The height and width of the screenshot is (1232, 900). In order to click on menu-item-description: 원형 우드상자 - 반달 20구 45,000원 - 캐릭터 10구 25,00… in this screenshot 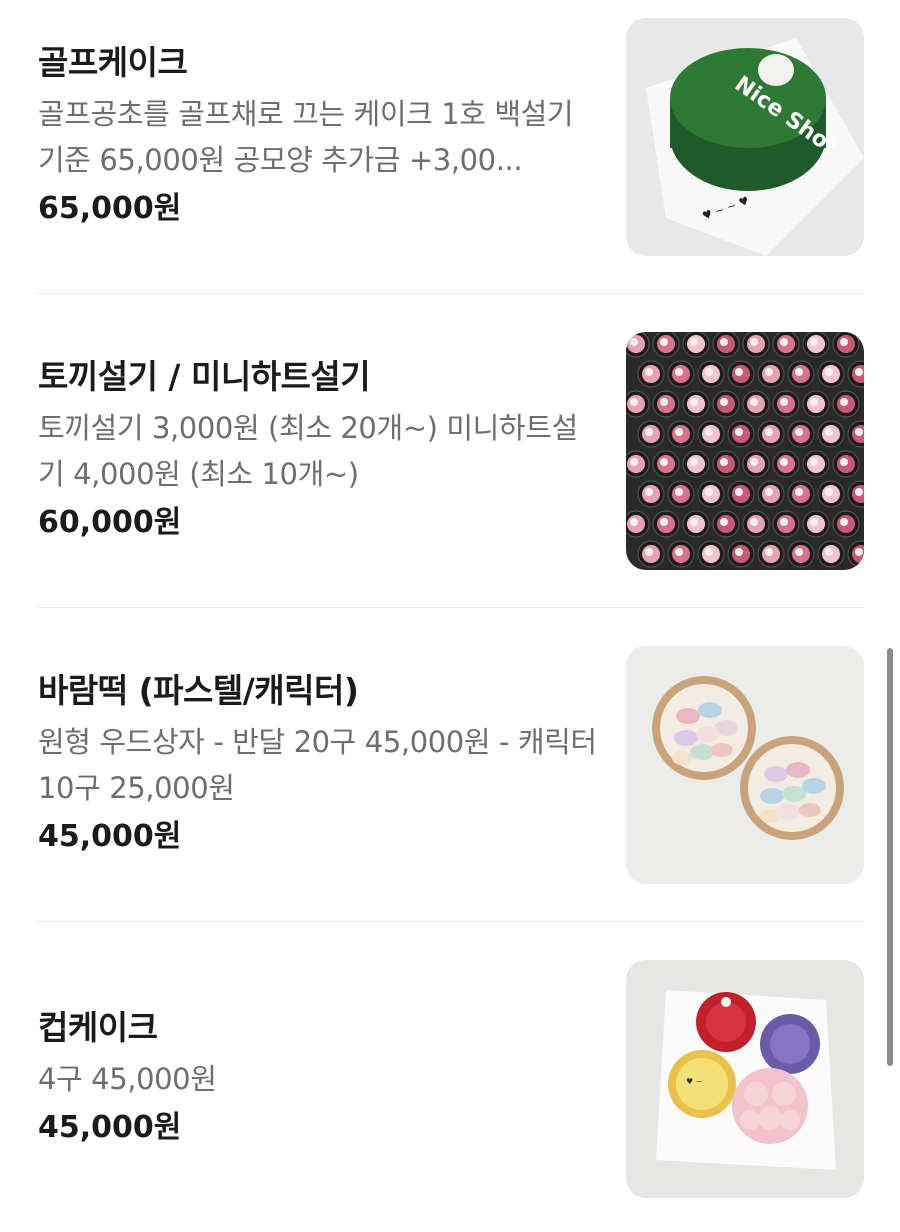, I will do `click(317, 765)`.